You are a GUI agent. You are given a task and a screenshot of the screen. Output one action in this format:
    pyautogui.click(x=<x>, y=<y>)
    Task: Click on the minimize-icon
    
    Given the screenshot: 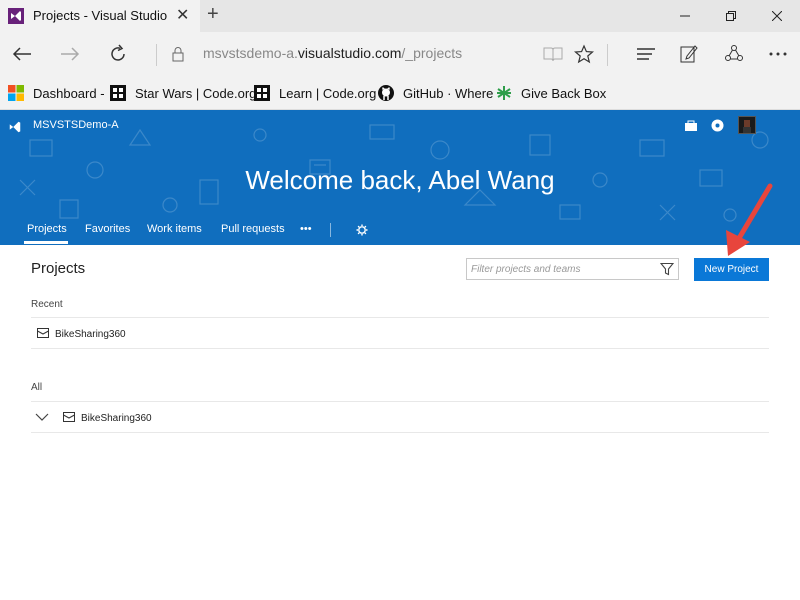 What is the action you would take?
    pyautogui.click(x=685, y=16)
    